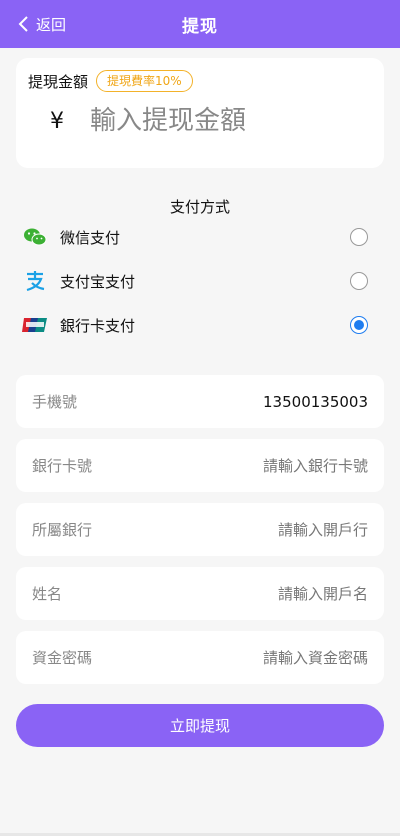  What do you see at coordinates (260, 529) in the screenshot?
I see `bank-input` at bounding box center [260, 529].